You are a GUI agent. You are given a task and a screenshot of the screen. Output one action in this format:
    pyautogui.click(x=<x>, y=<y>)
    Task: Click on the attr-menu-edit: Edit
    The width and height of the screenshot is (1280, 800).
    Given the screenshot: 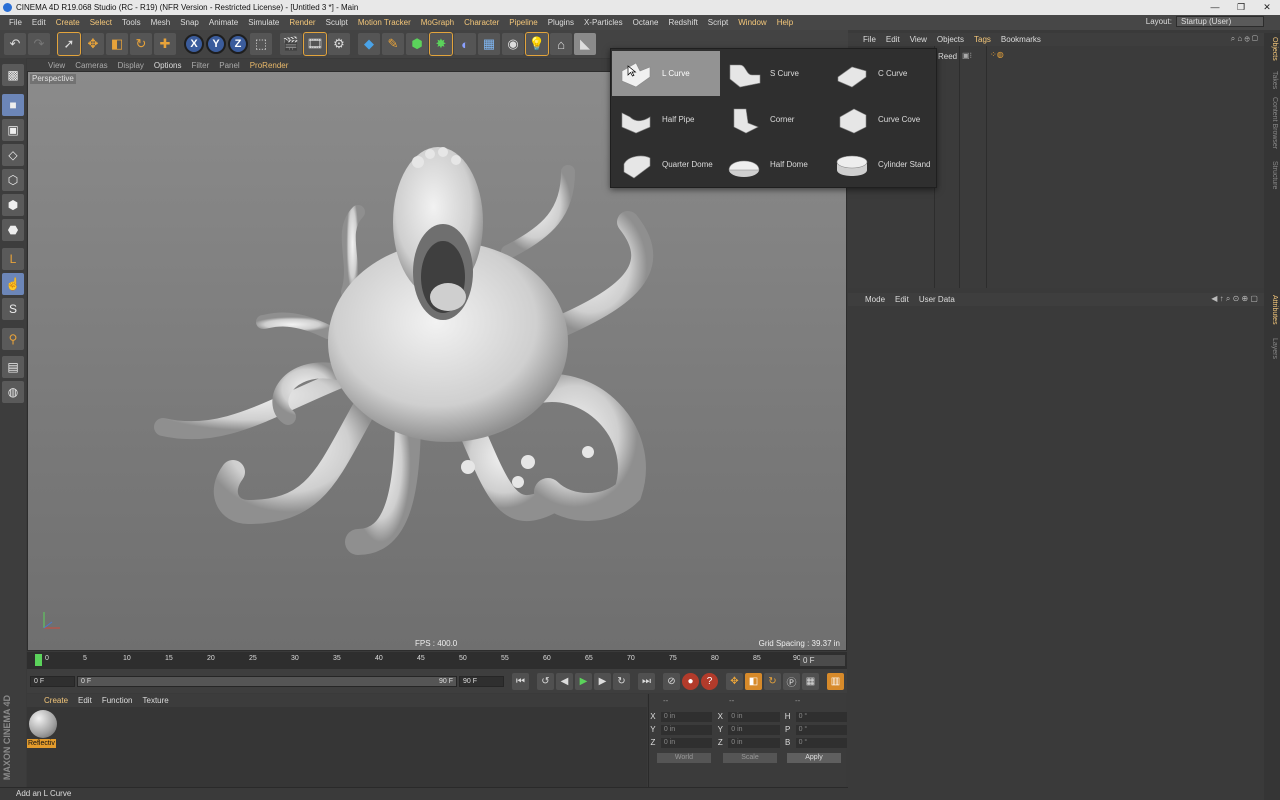 What is the action you would take?
    pyautogui.click(x=902, y=299)
    